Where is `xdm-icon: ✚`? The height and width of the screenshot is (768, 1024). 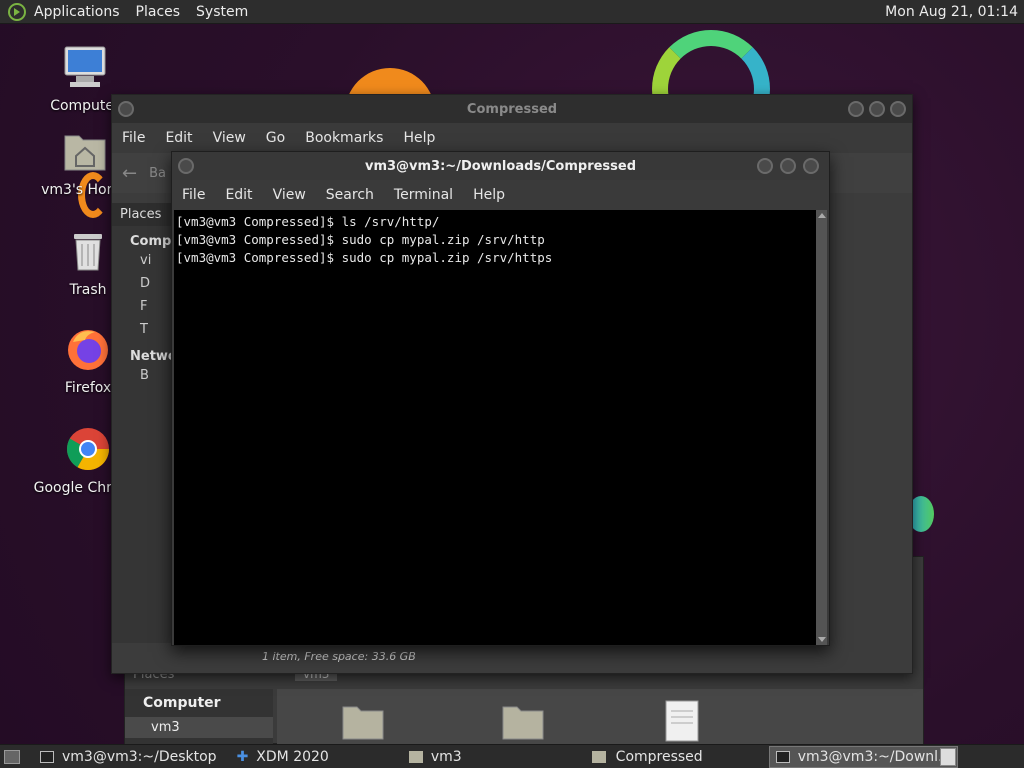
xdm-icon: ✚ is located at coordinates (242, 756).